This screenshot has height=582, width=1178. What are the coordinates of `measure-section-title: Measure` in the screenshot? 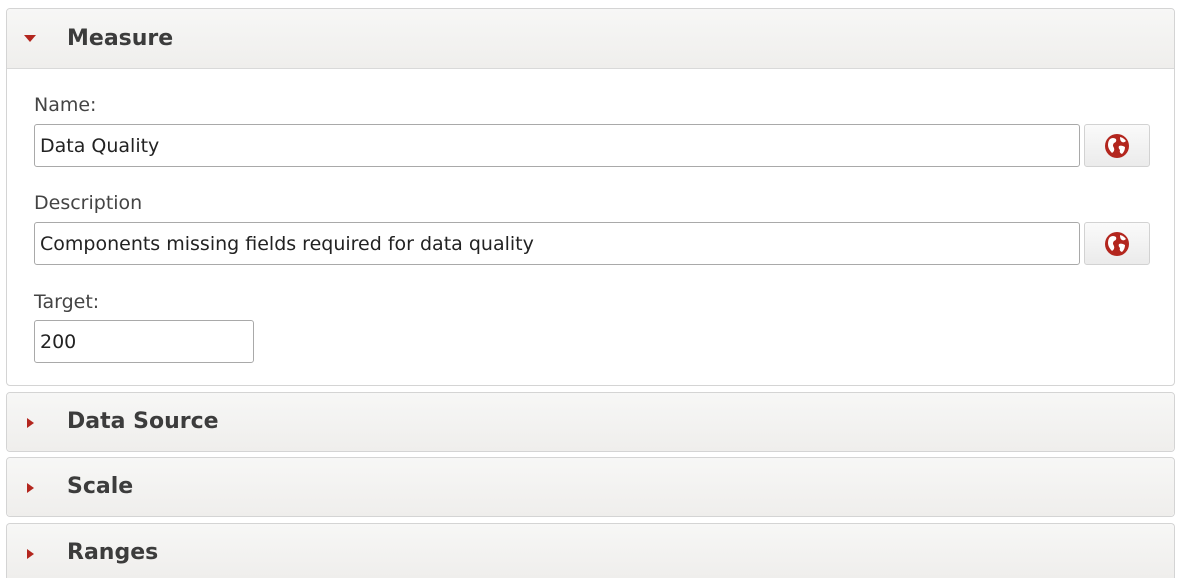 It's located at (120, 38).